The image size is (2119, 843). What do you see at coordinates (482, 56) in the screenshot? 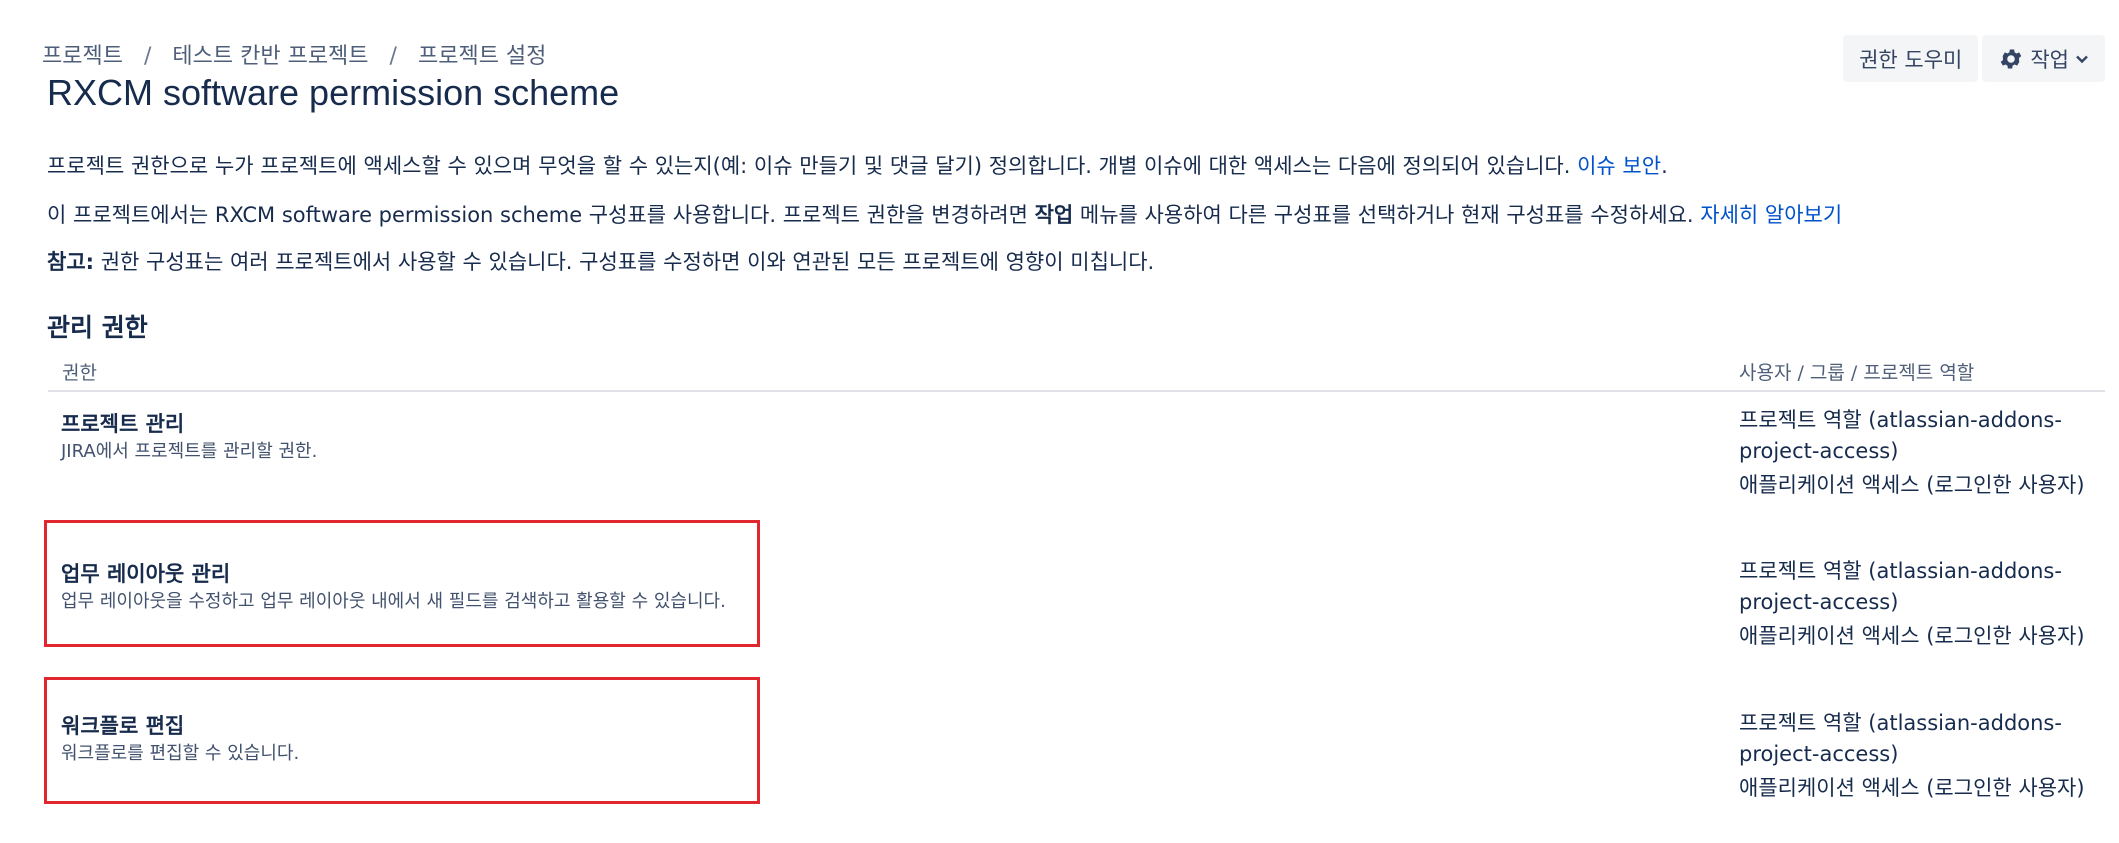
I see `breadcrumb-project-settings: 프로젝트 설정` at bounding box center [482, 56].